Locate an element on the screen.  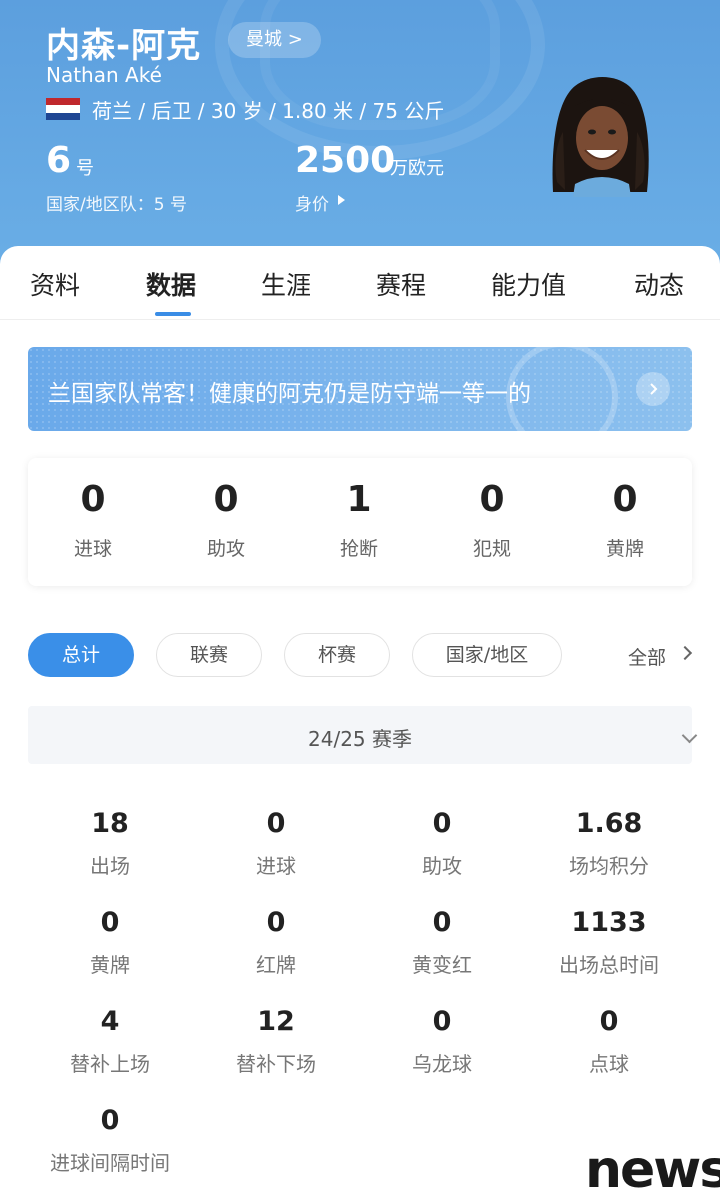
all-filters-link: 全部 is located at coordinates (647, 656).